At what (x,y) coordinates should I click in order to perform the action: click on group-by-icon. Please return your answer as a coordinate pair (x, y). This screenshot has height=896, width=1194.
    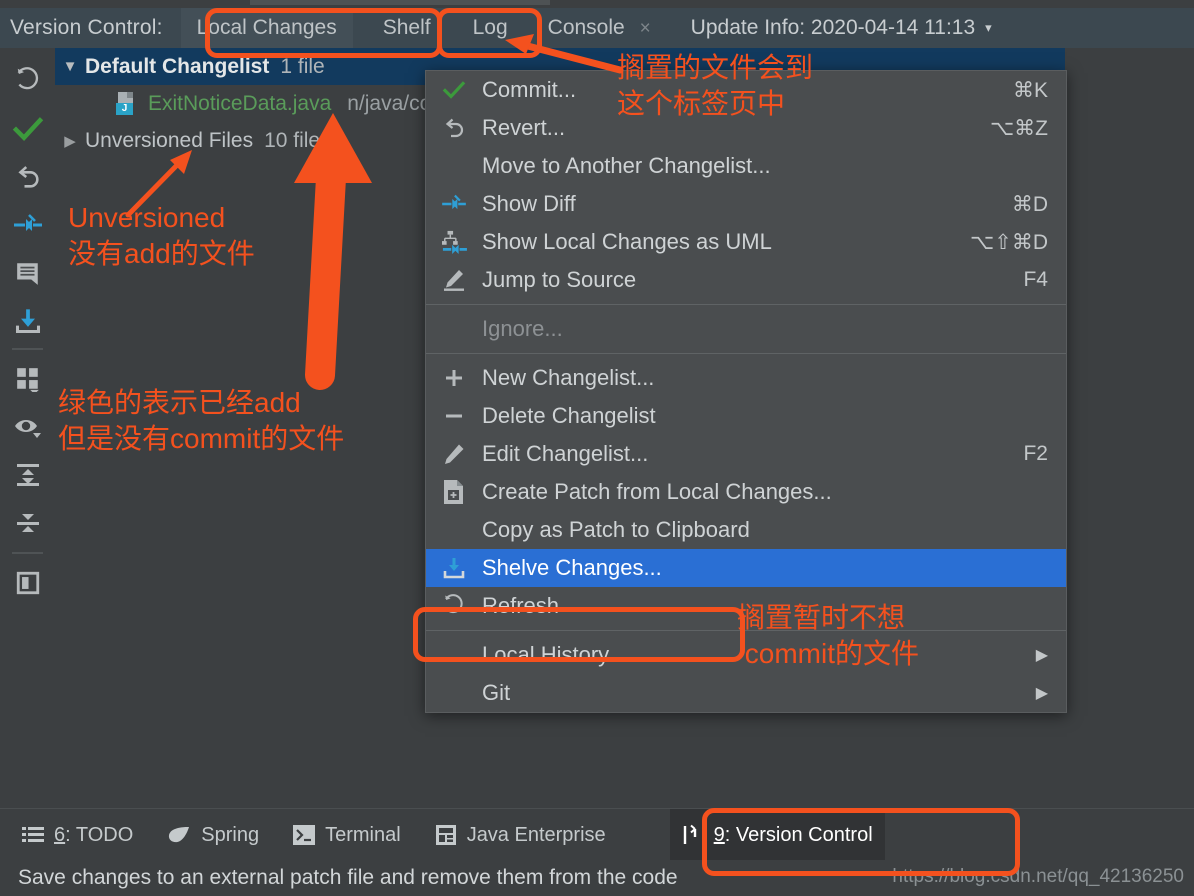
    Looking at the image, I should click on (27, 379).